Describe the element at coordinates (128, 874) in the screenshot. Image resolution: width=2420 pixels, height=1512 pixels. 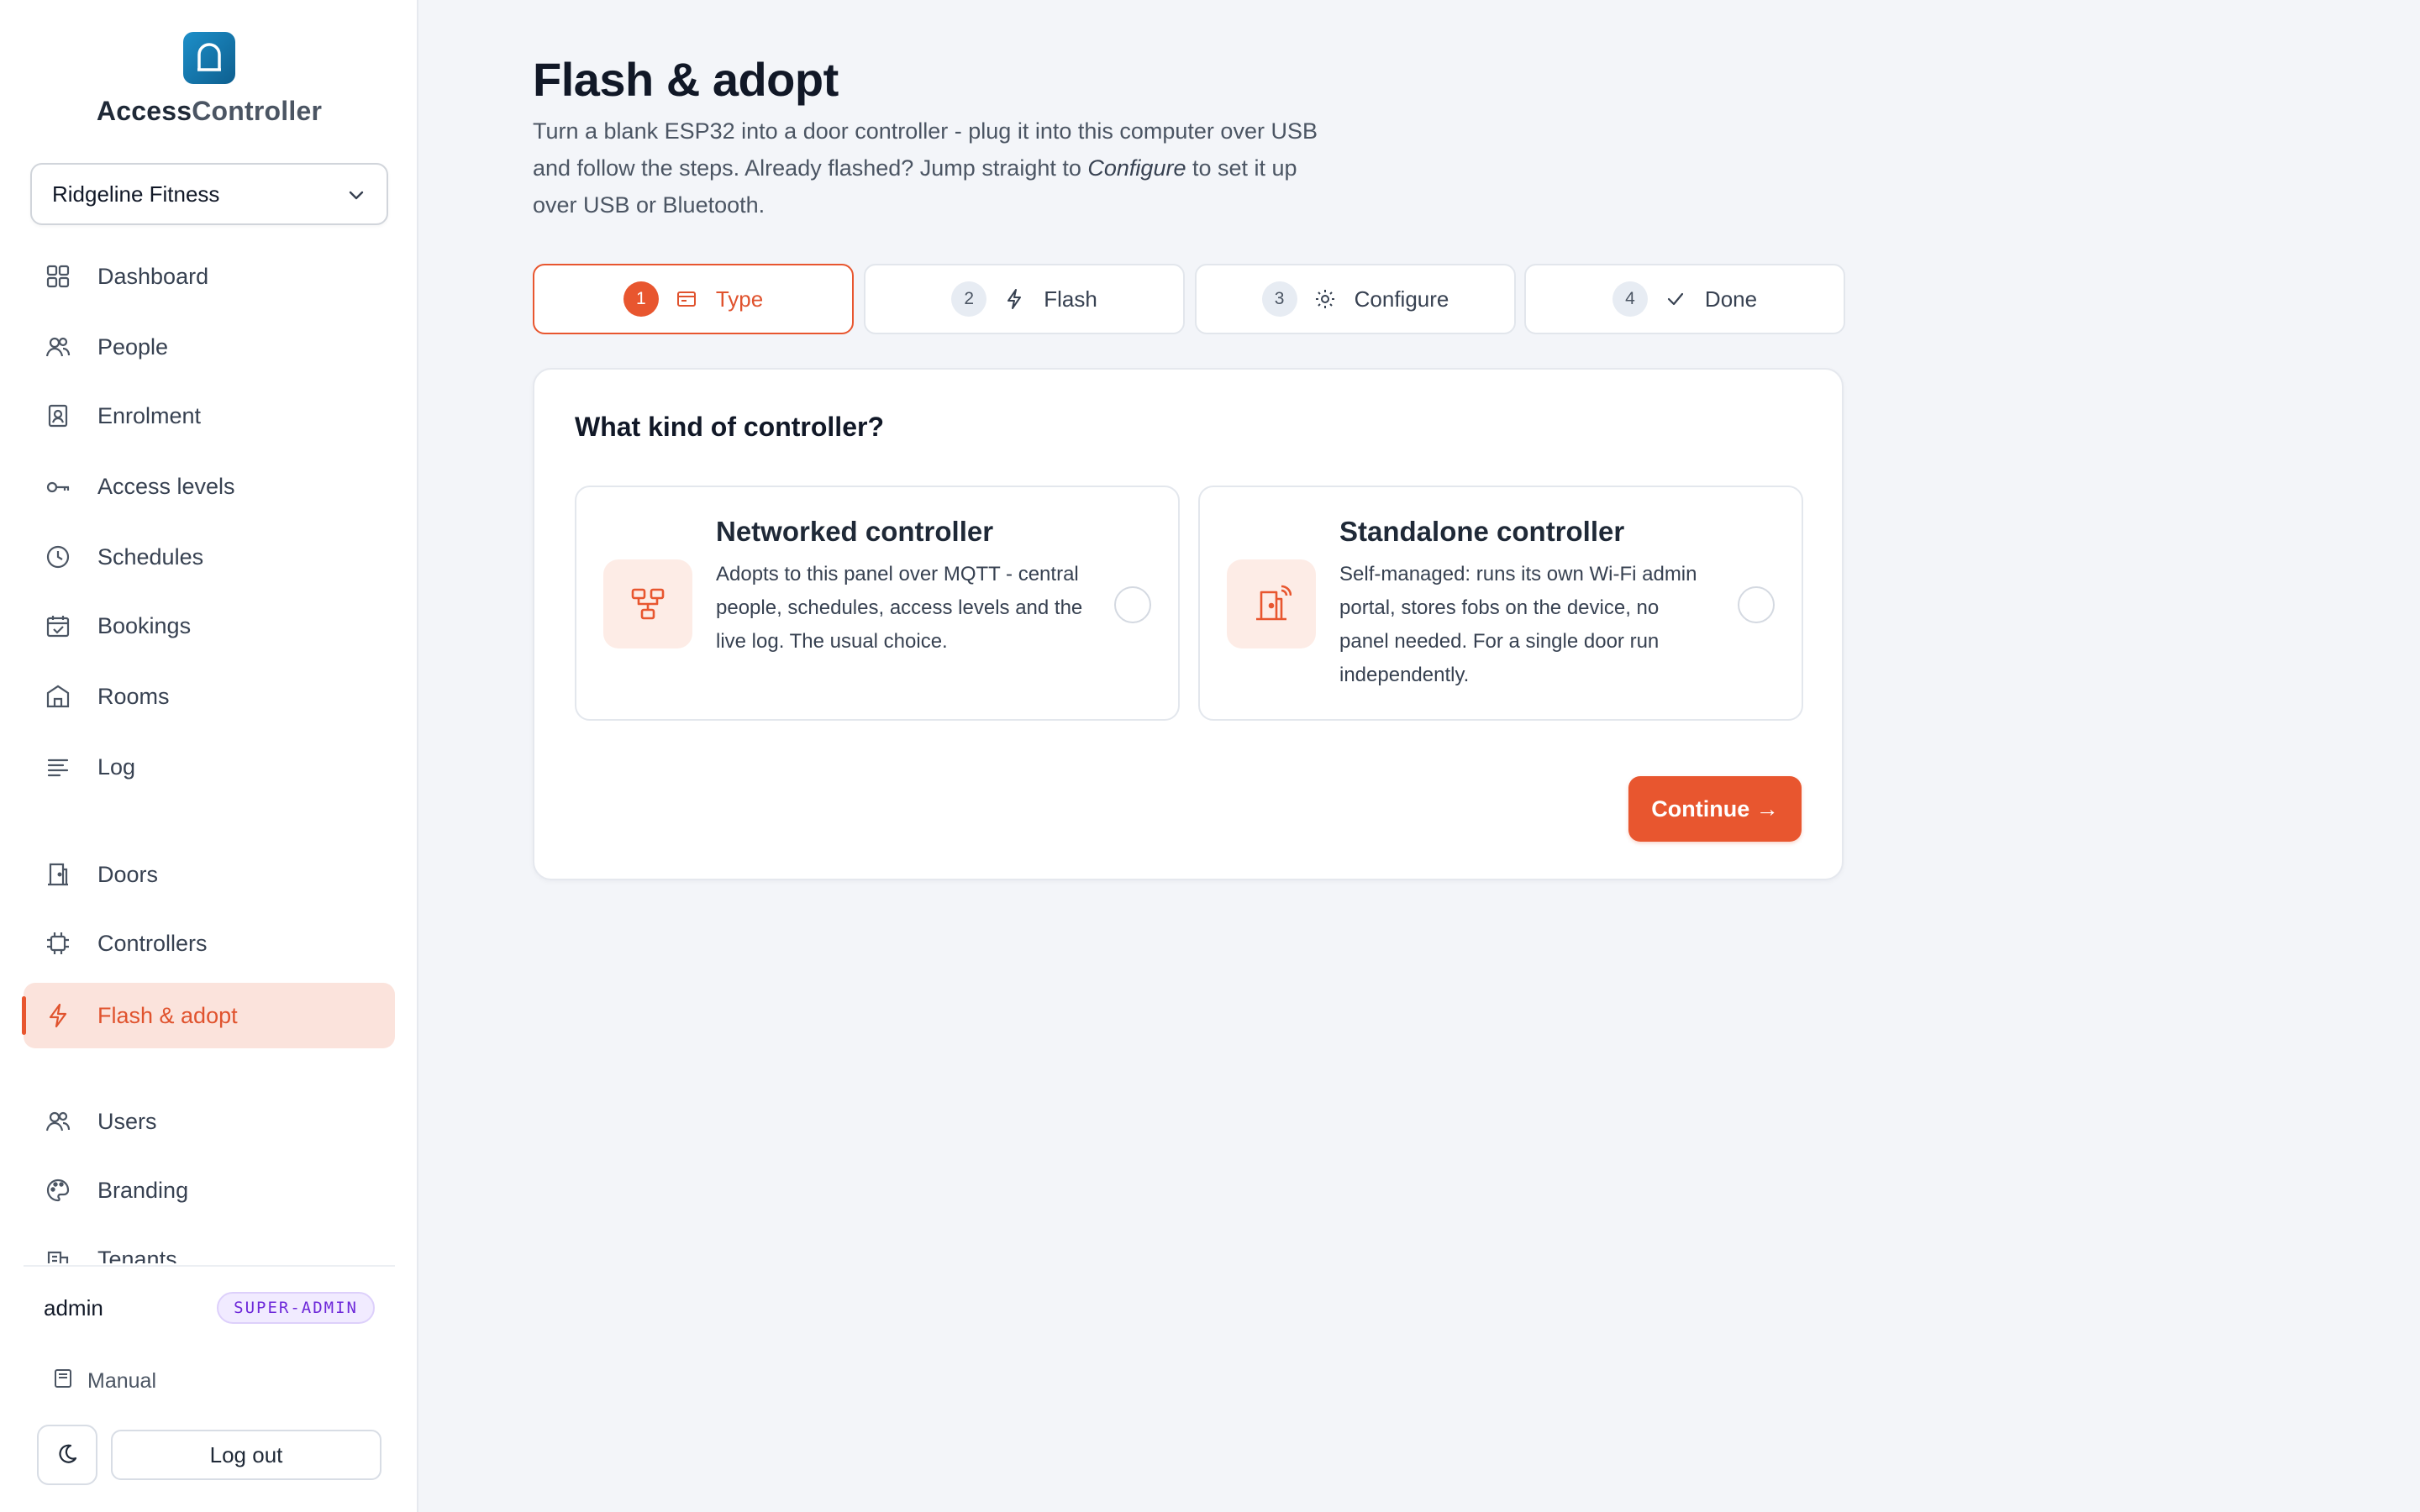
I see `sidebar-item-label: Doors` at that location.